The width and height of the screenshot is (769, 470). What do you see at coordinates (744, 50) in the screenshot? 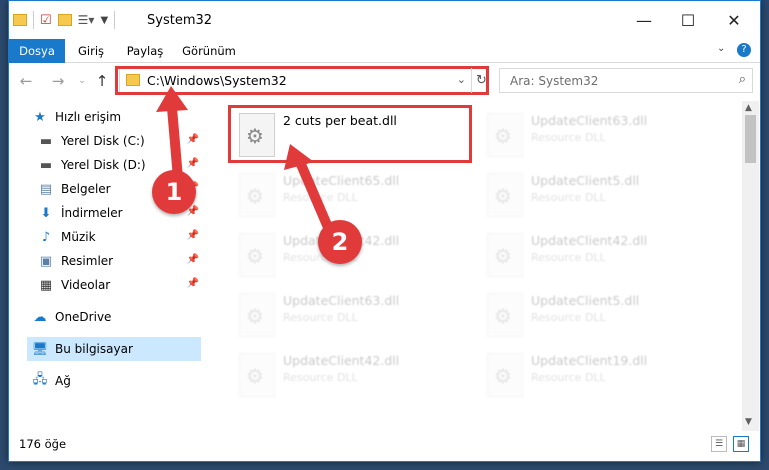
I see `help-icon: ?` at bounding box center [744, 50].